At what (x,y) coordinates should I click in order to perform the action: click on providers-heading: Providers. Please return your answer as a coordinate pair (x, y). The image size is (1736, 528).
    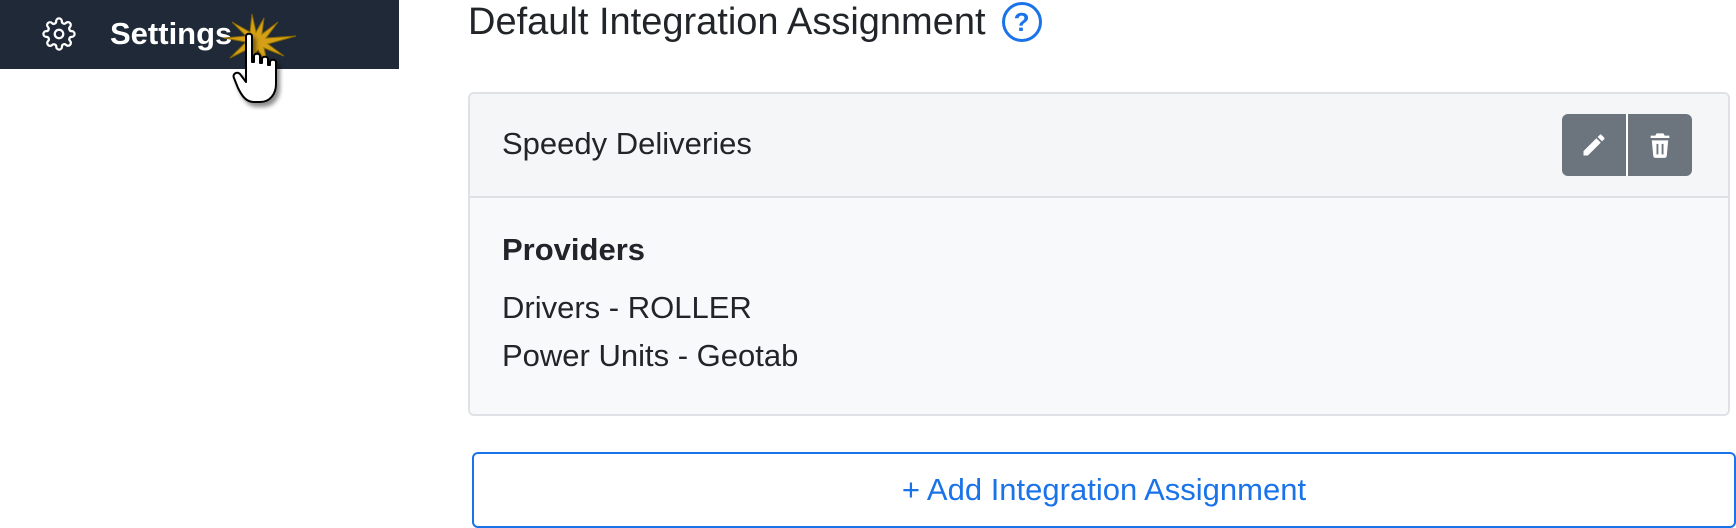
    Looking at the image, I should click on (574, 249).